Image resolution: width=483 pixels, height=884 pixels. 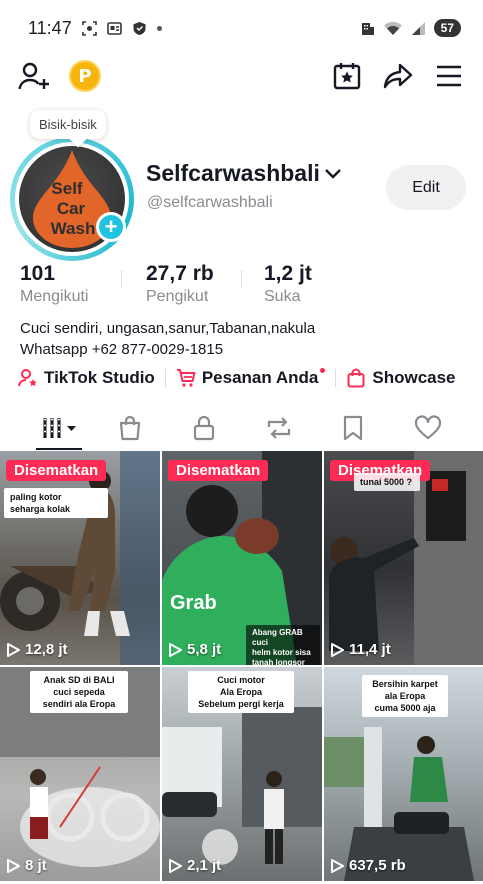 I want to click on stat-followers-value: 27,7 rb, so click(x=180, y=273).